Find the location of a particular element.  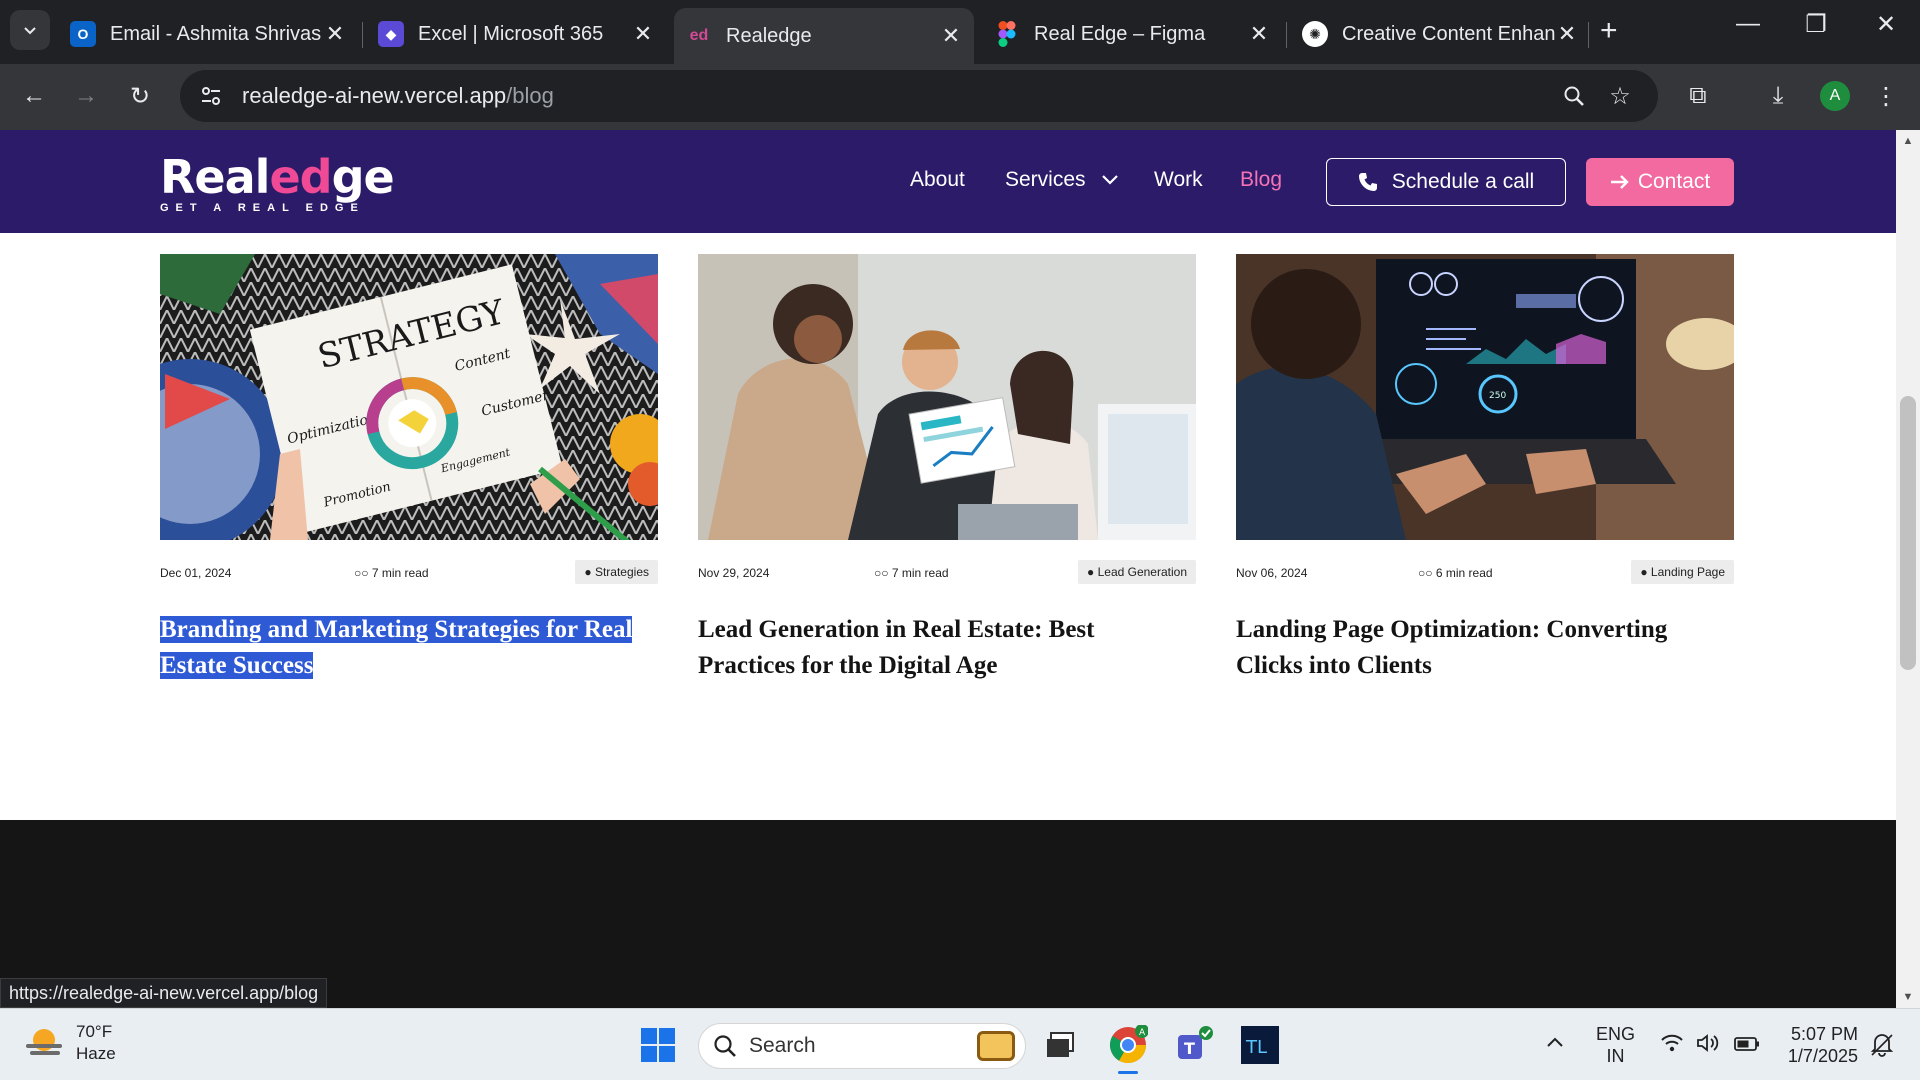

figma-icon is located at coordinates (1007, 34).